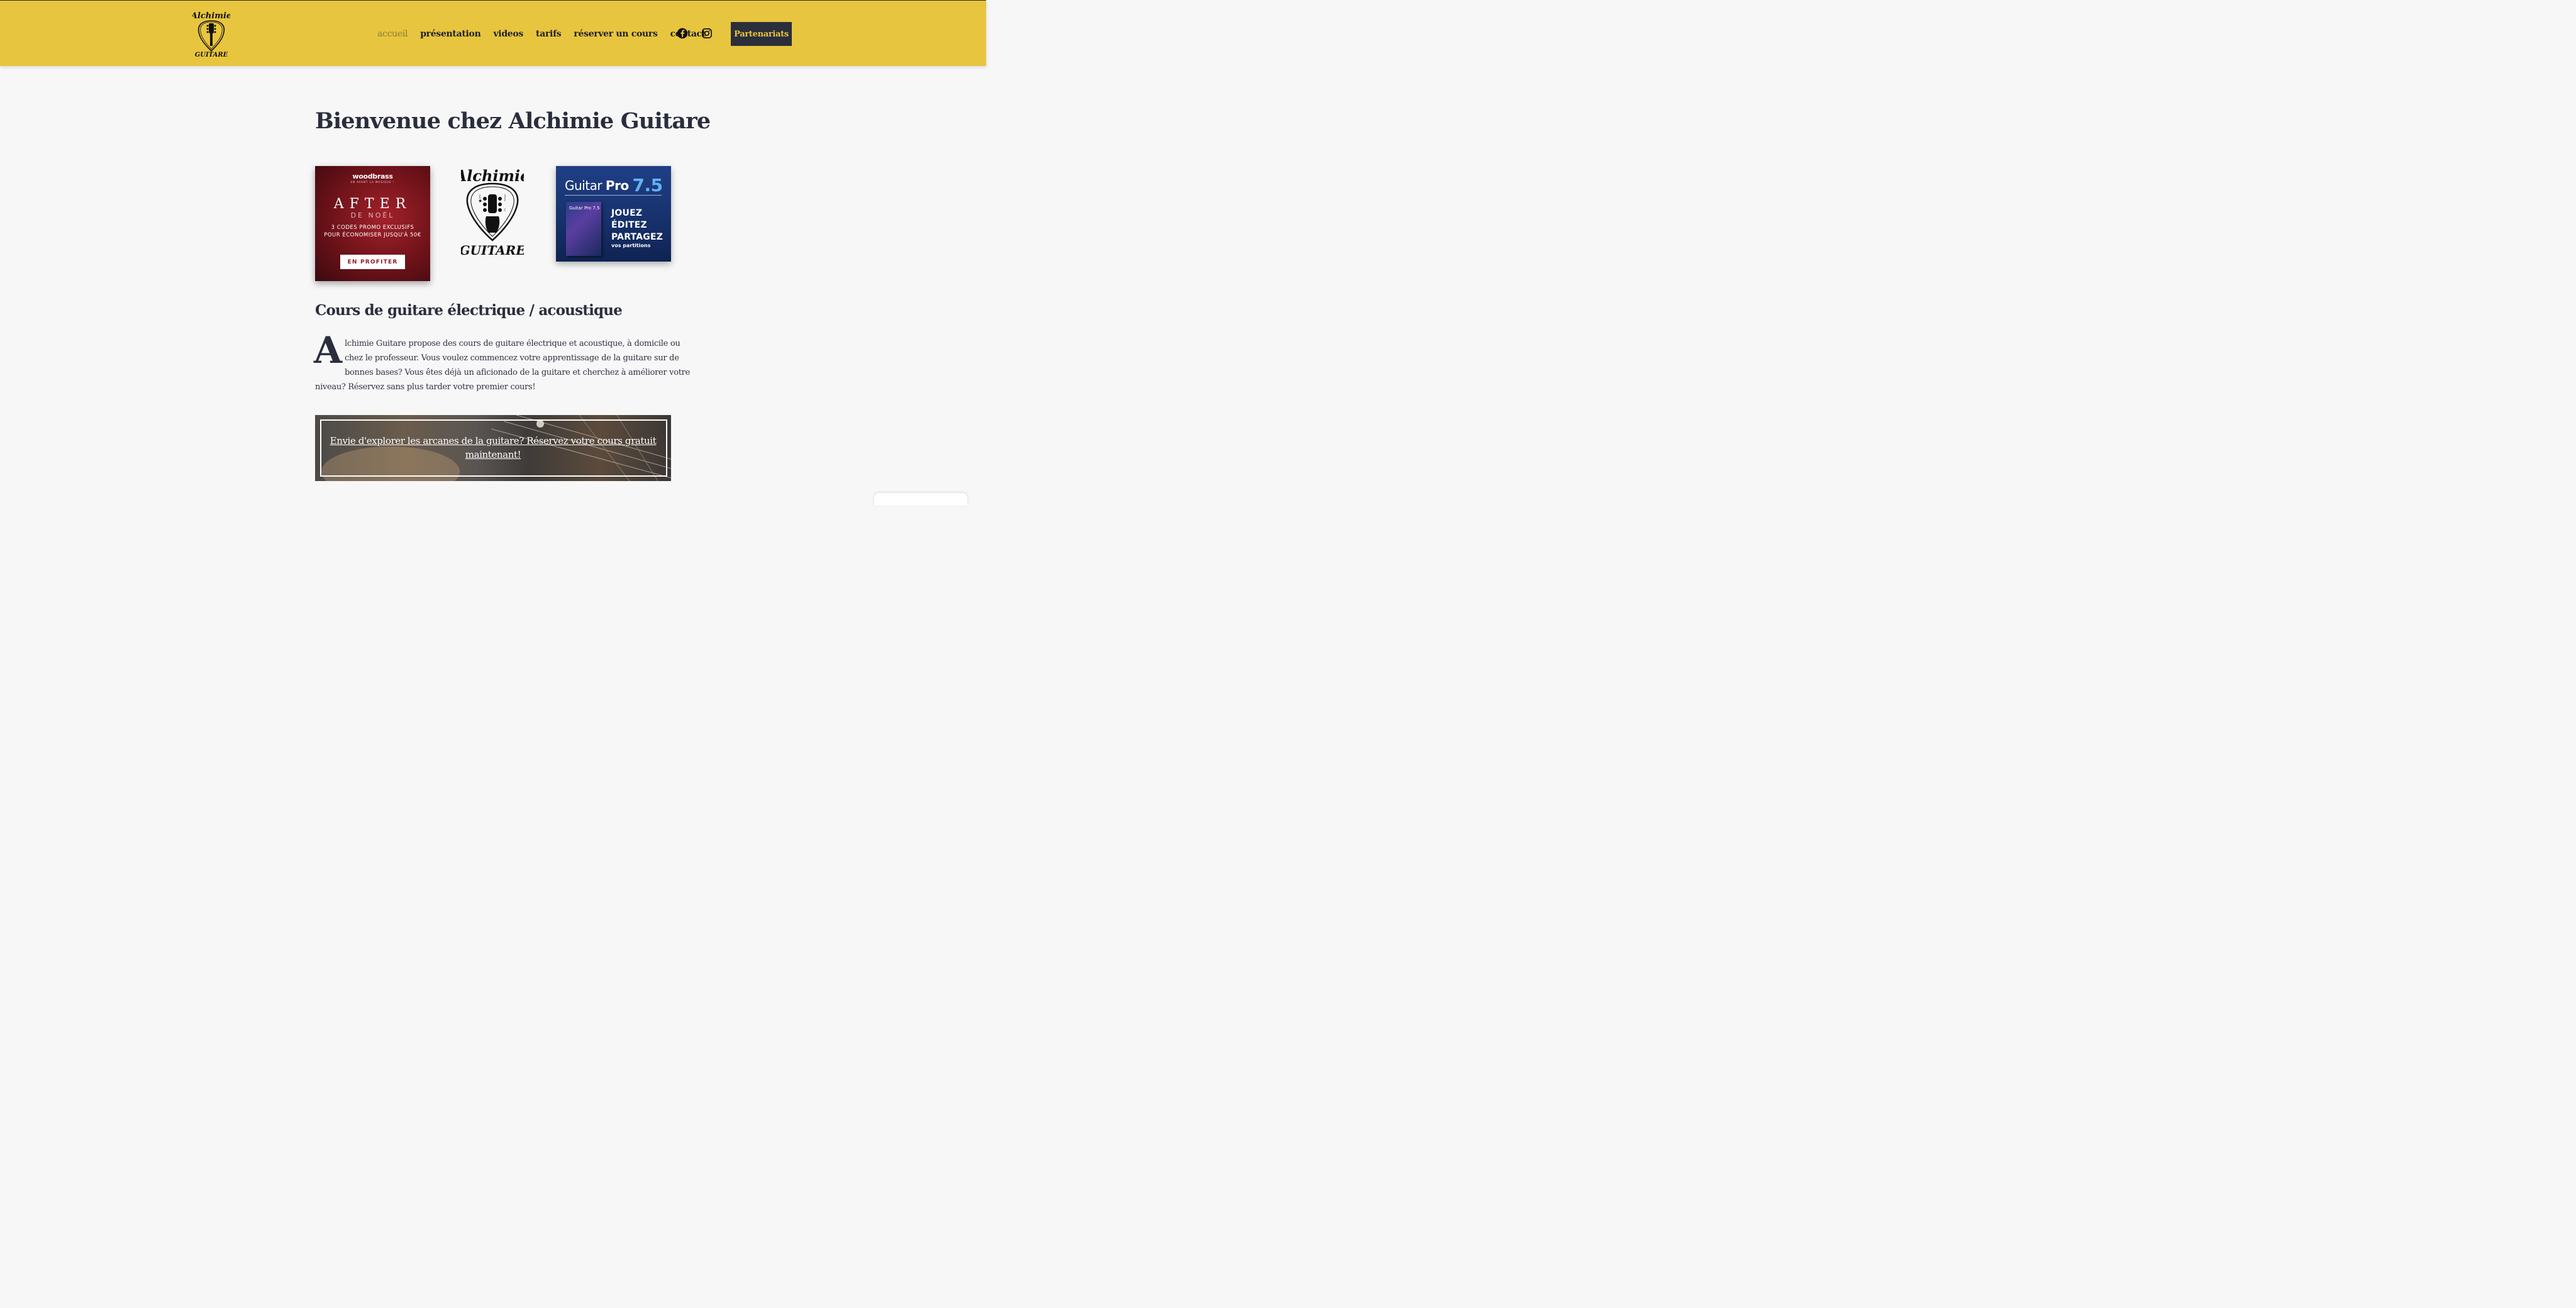 Image resolution: width=2576 pixels, height=1308 pixels. What do you see at coordinates (513, 121) in the screenshot?
I see `page-title: Bienvenue chez Alchimie Guitare` at bounding box center [513, 121].